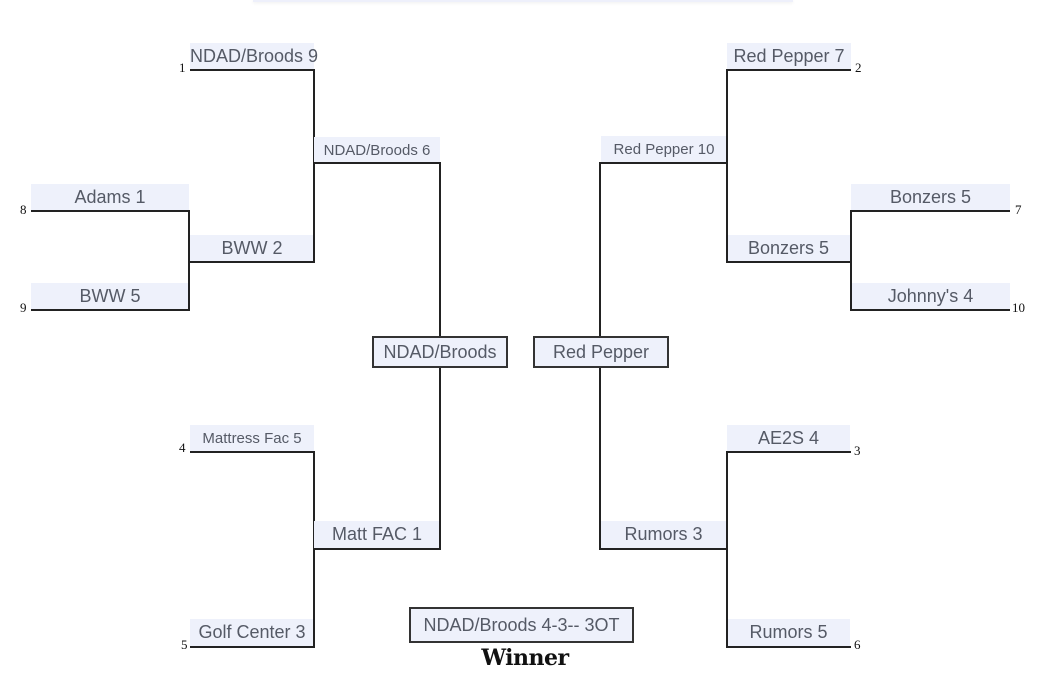 Image resolution: width=1040 pixels, height=685 pixels. What do you see at coordinates (23, 307) in the screenshot?
I see `seed-number: 9` at bounding box center [23, 307].